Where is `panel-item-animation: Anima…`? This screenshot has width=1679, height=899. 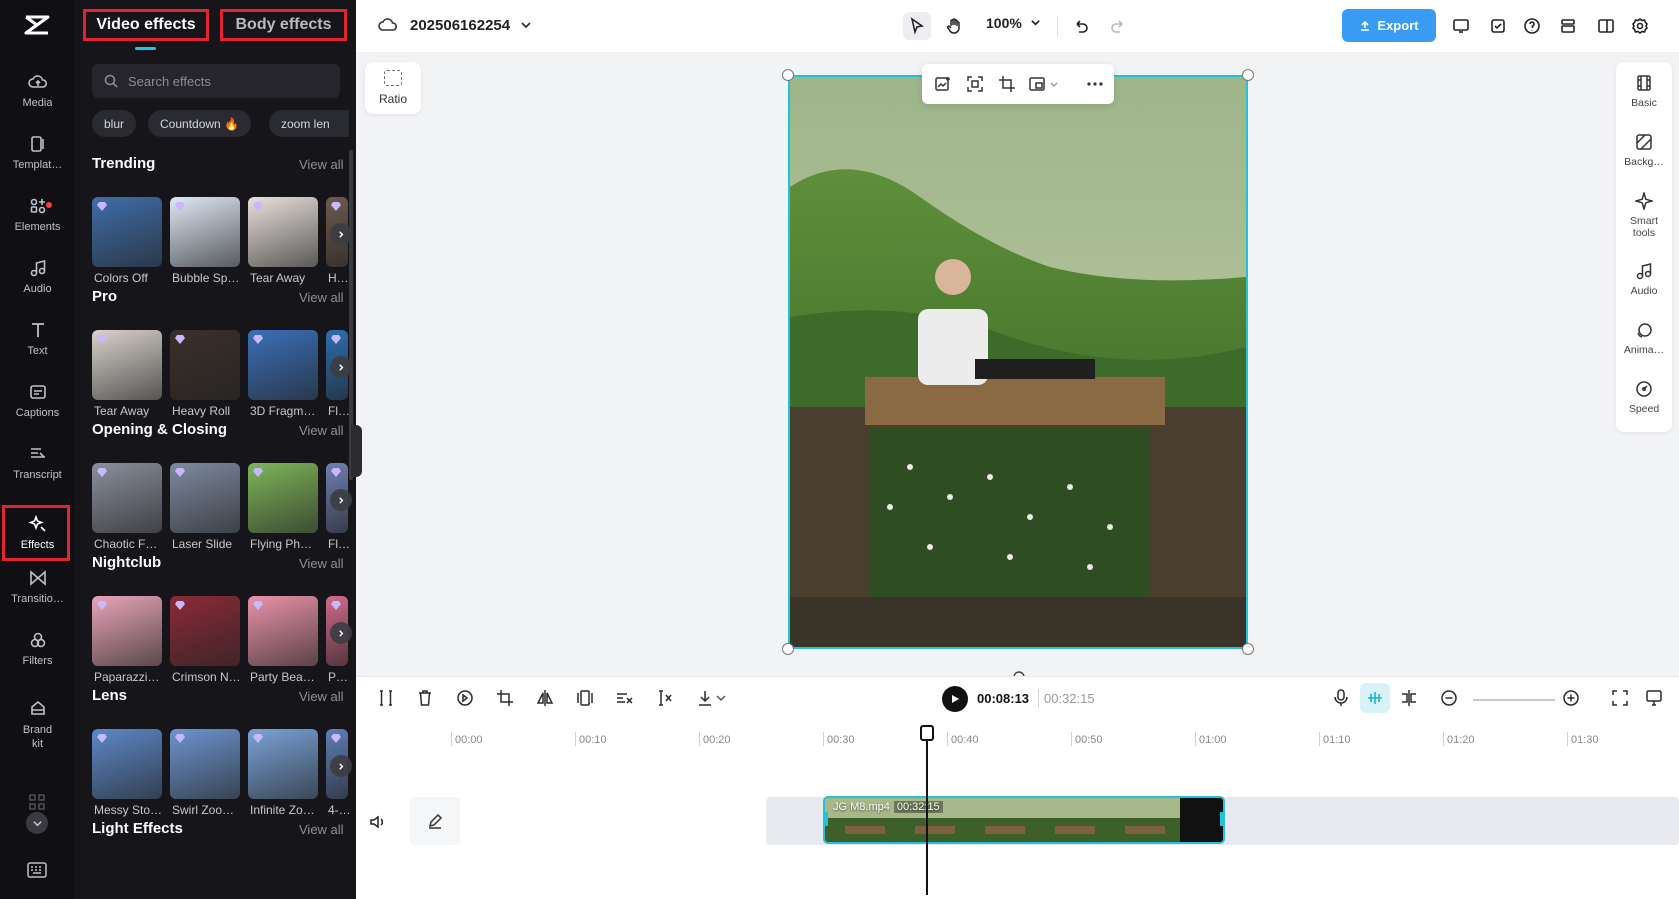
panel-item-animation: Anima… is located at coordinates (1644, 338).